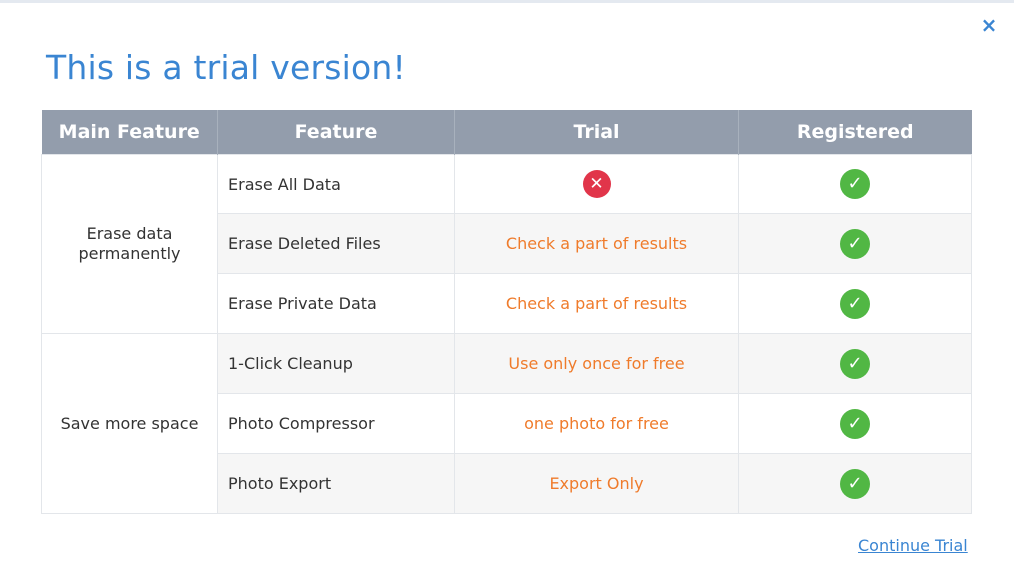 The image size is (1014, 571). What do you see at coordinates (336, 243) in the screenshot?
I see `feature-cell: Erase Deleted Files` at bounding box center [336, 243].